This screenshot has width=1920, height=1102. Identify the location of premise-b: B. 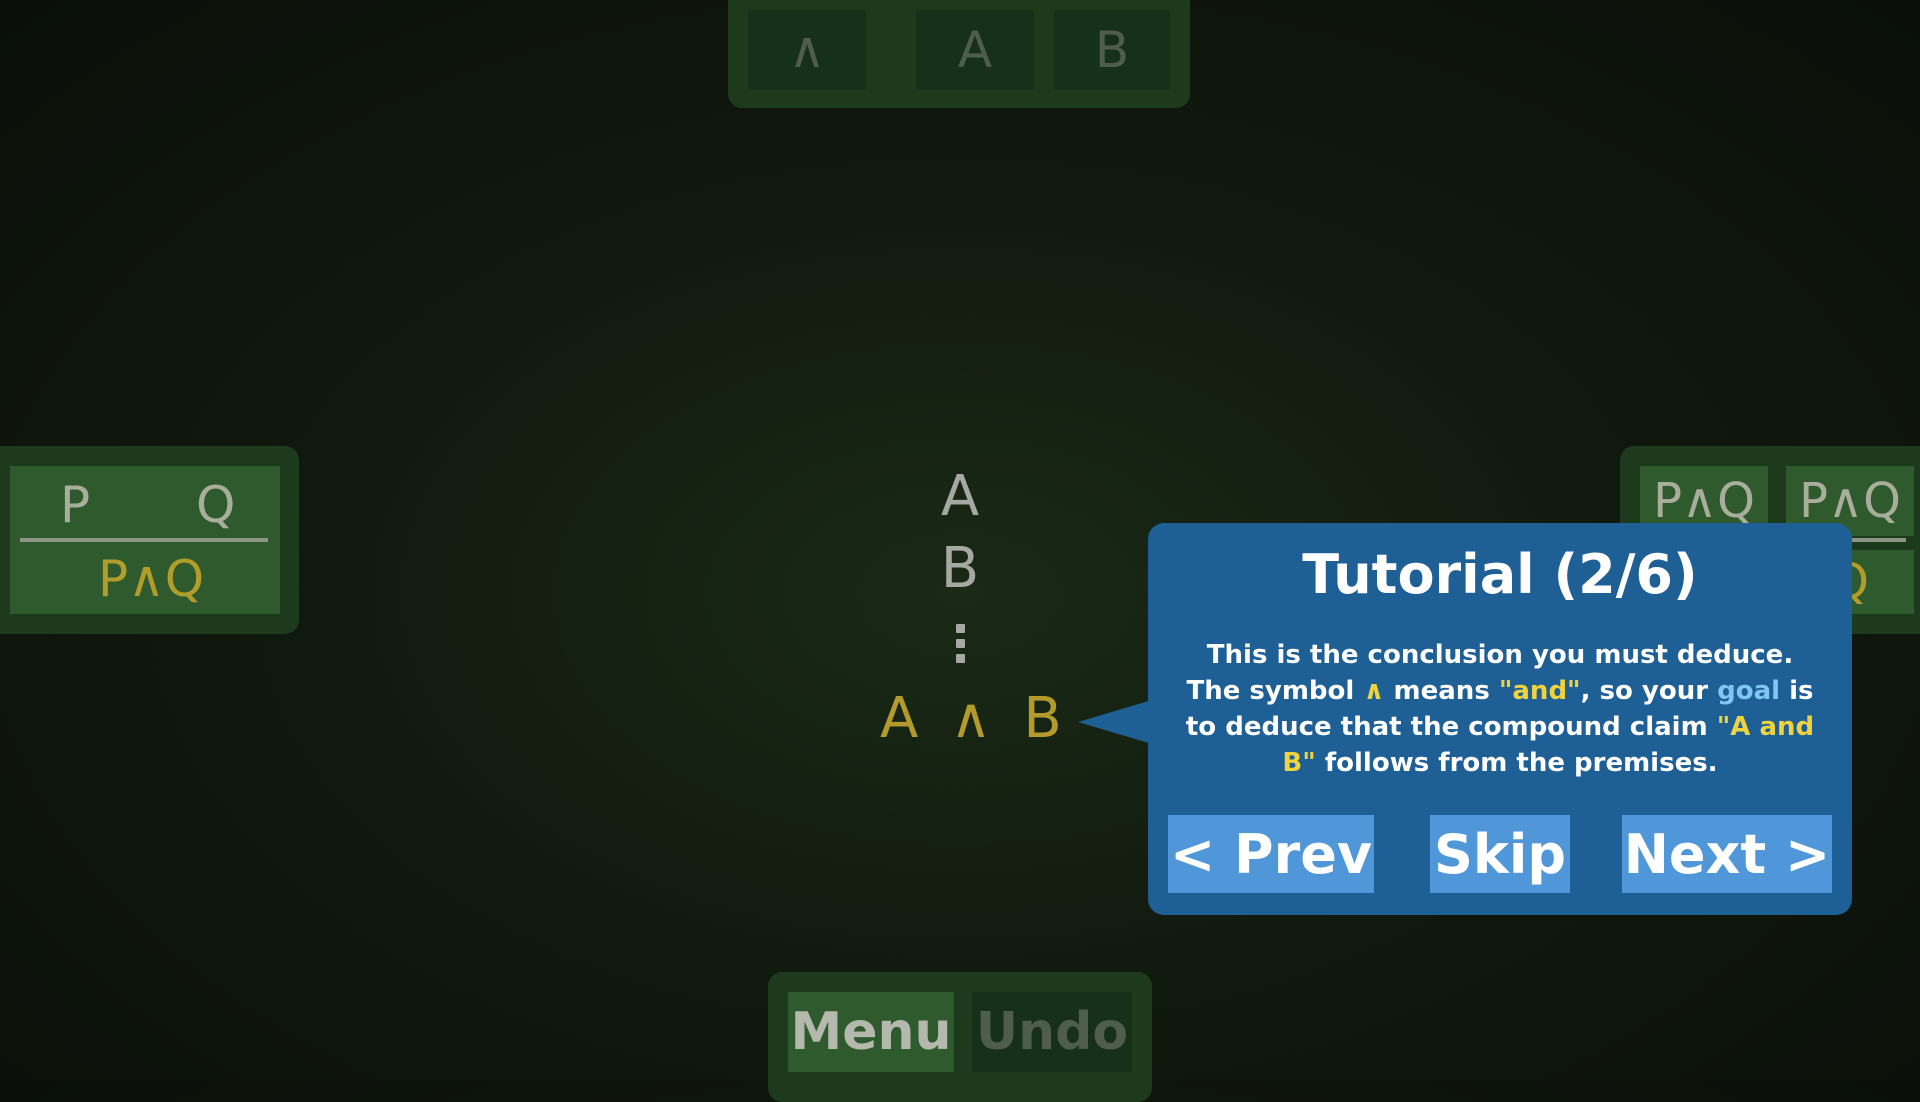
(960, 568).